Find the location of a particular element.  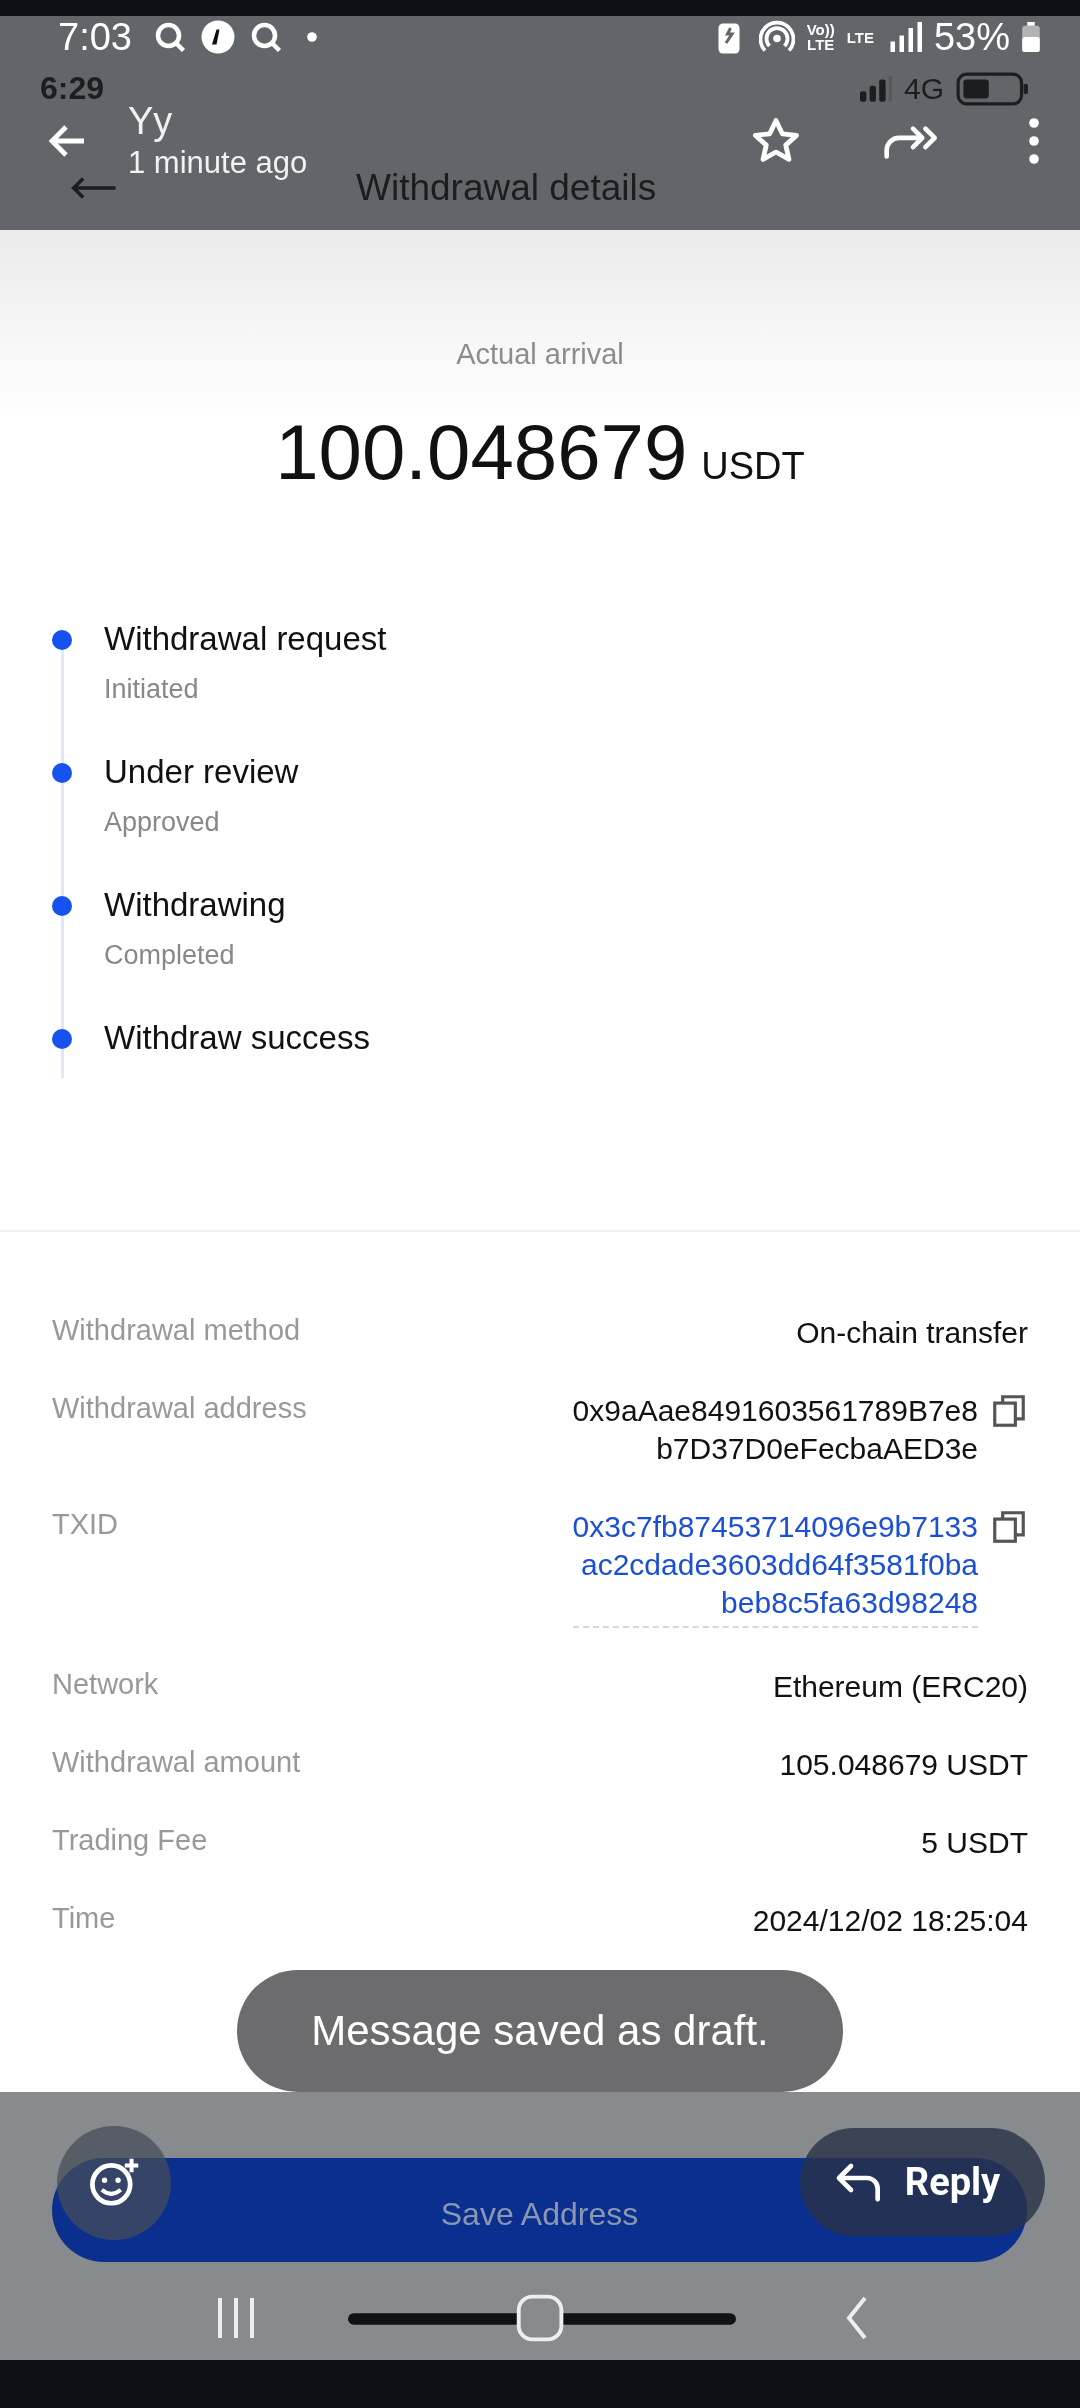

lte-indicator: LTE is located at coordinates (860, 37).